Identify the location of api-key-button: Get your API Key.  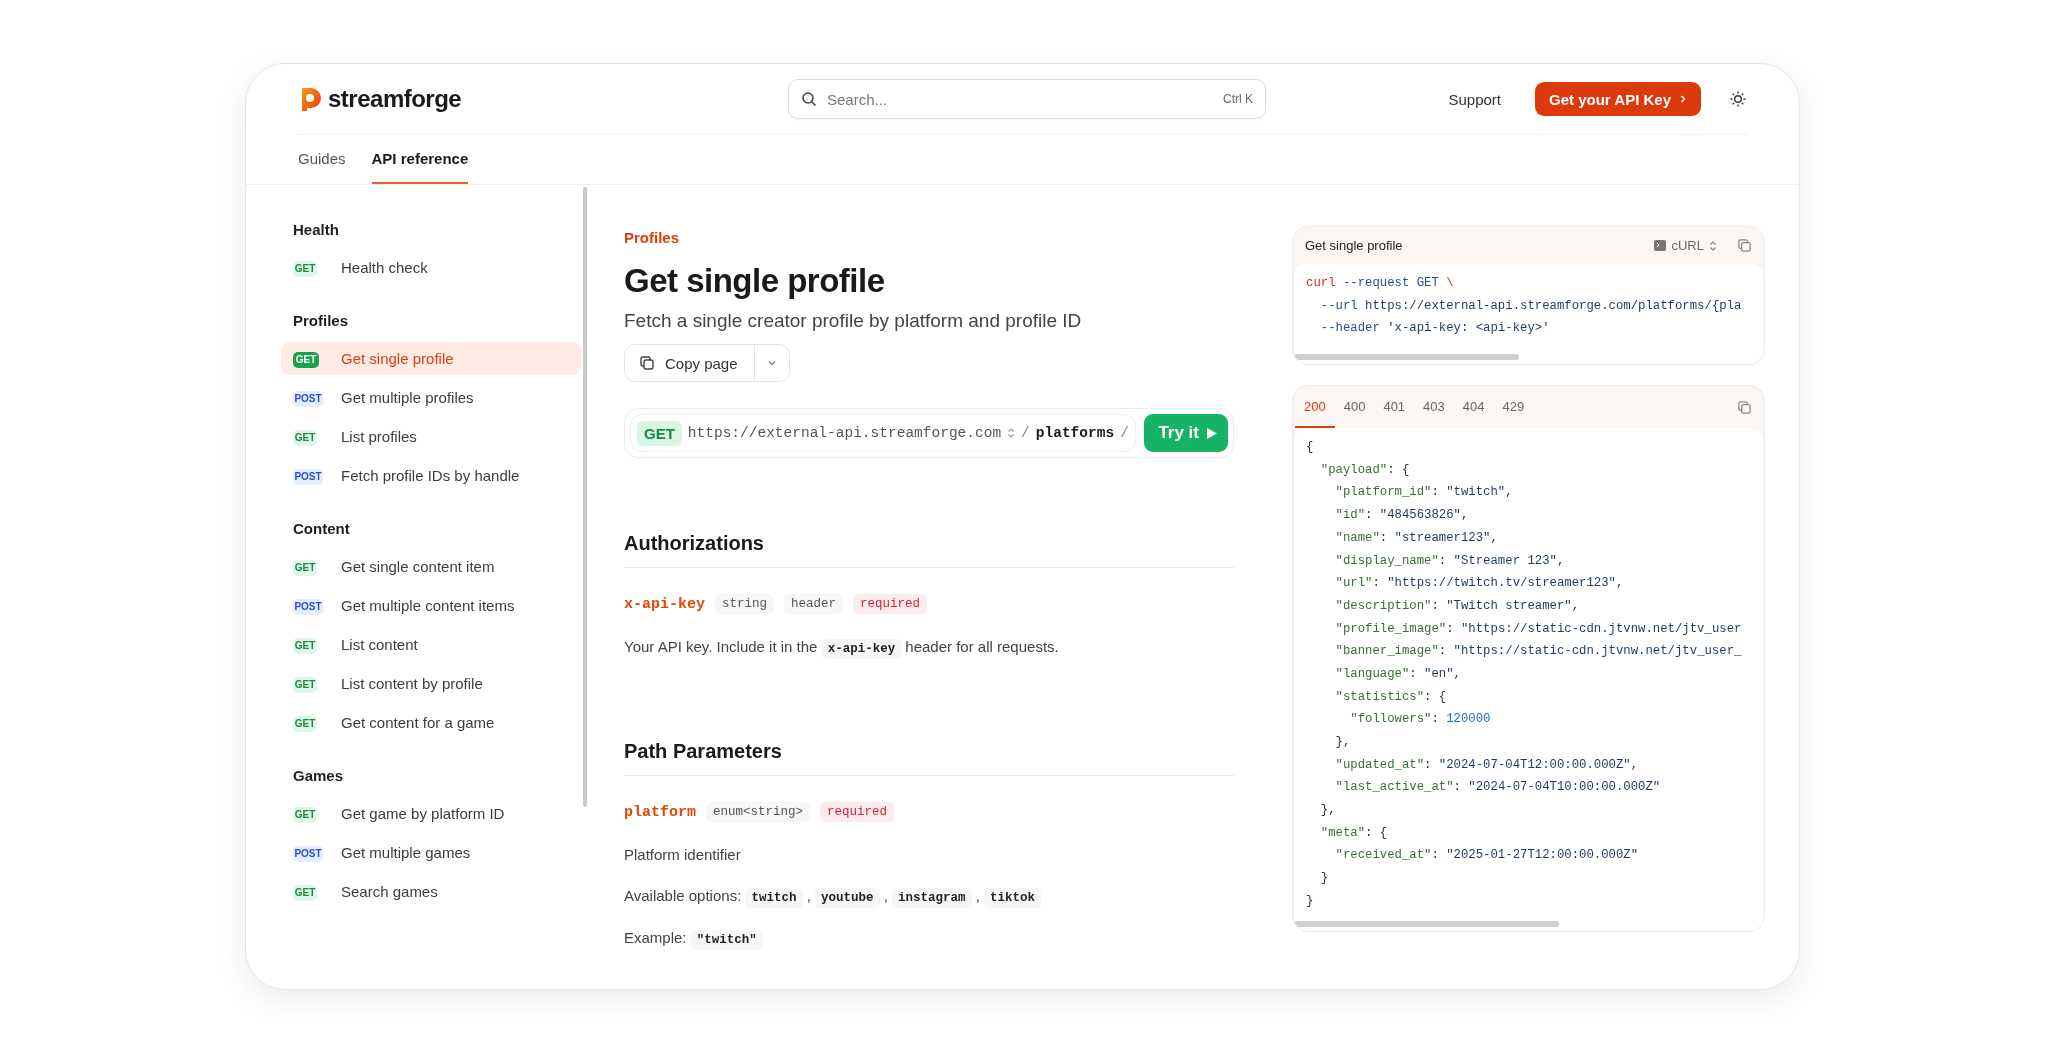
(1618, 99).